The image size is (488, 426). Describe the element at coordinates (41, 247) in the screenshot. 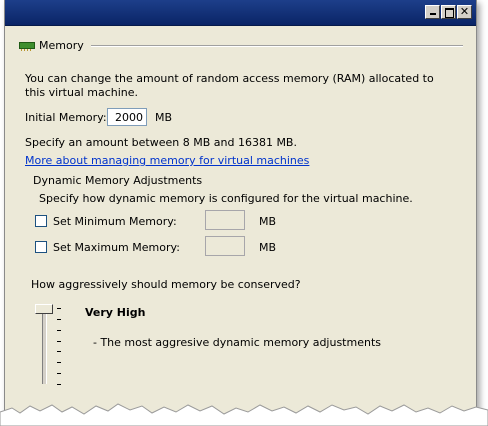

I see `set-maximum-memory-checkbox` at that location.